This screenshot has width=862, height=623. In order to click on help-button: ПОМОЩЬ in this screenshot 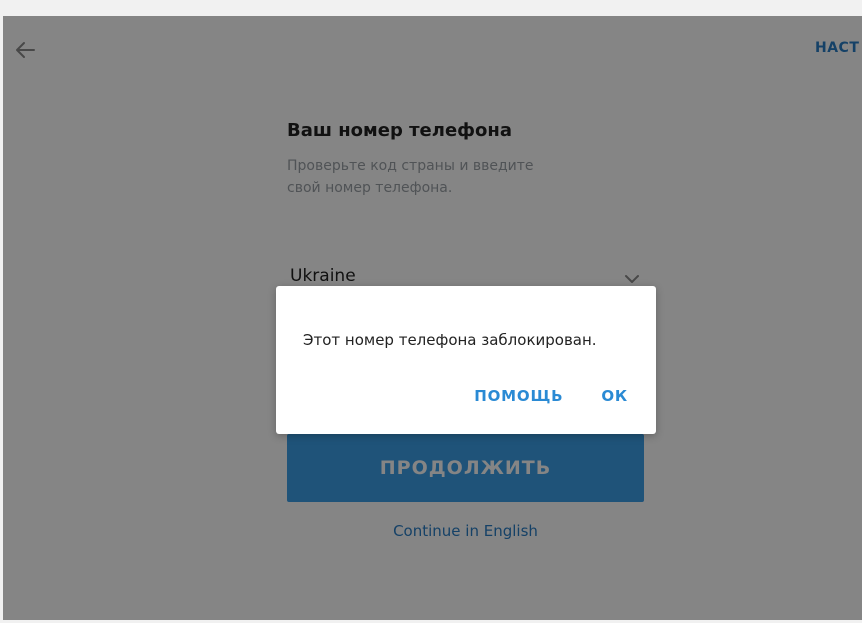, I will do `click(518, 396)`.